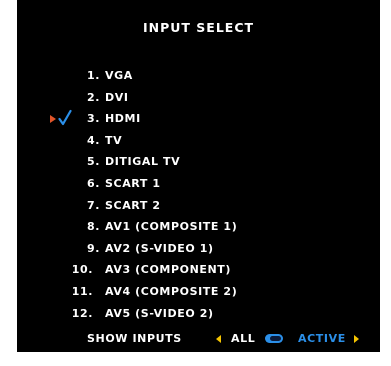 This screenshot has height=366, width=391. What do you see at coordinates (168, 270) in the screenshot?
I see `item-label: AV3 (COMPONENT)` at bounding box center [168, 270].